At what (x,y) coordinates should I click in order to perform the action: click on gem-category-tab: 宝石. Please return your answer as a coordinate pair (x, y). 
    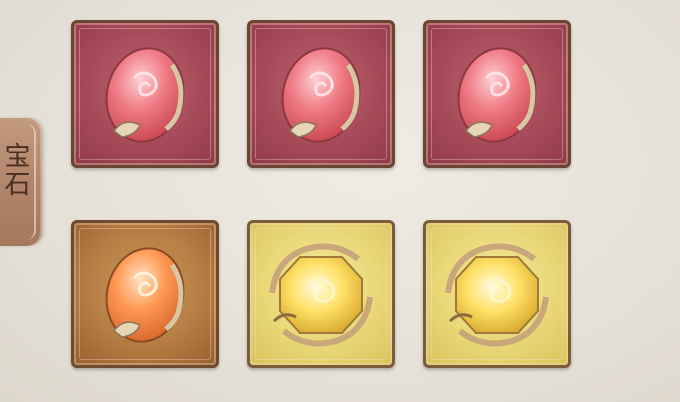
    Looking at the image, I should click on (21, 182).